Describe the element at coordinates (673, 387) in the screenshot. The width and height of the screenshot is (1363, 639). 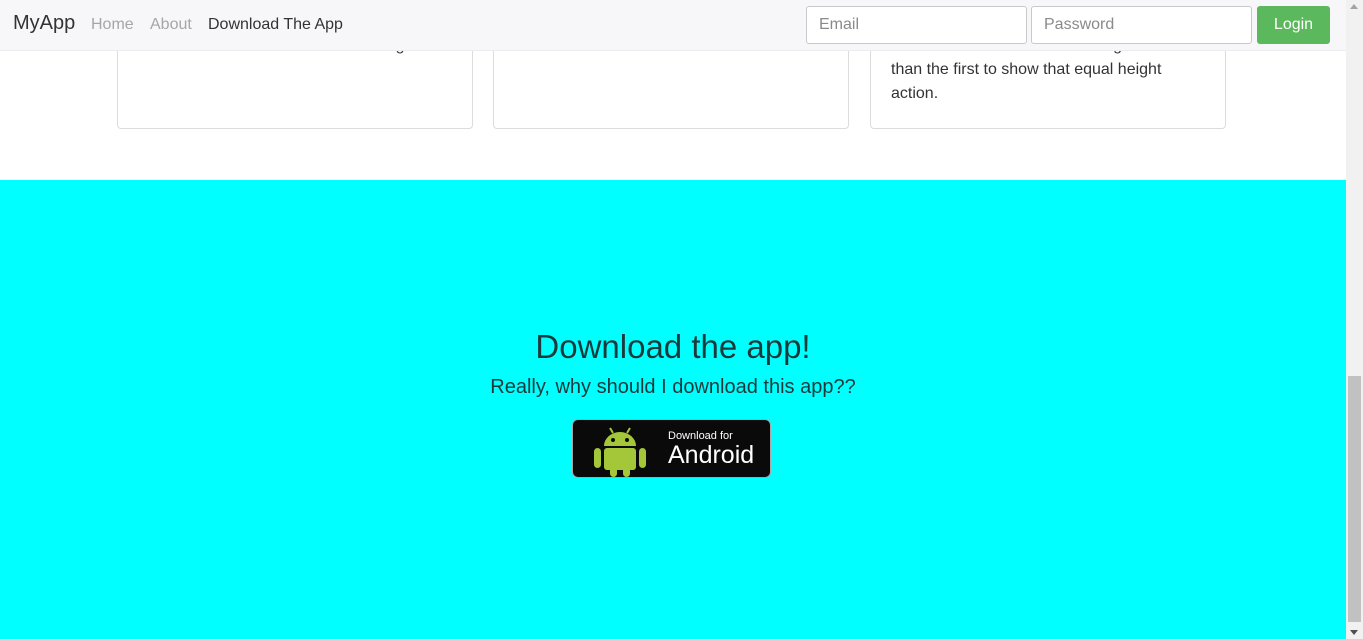
I see `download-subtitle: Really, why should I download this app??` at that location.